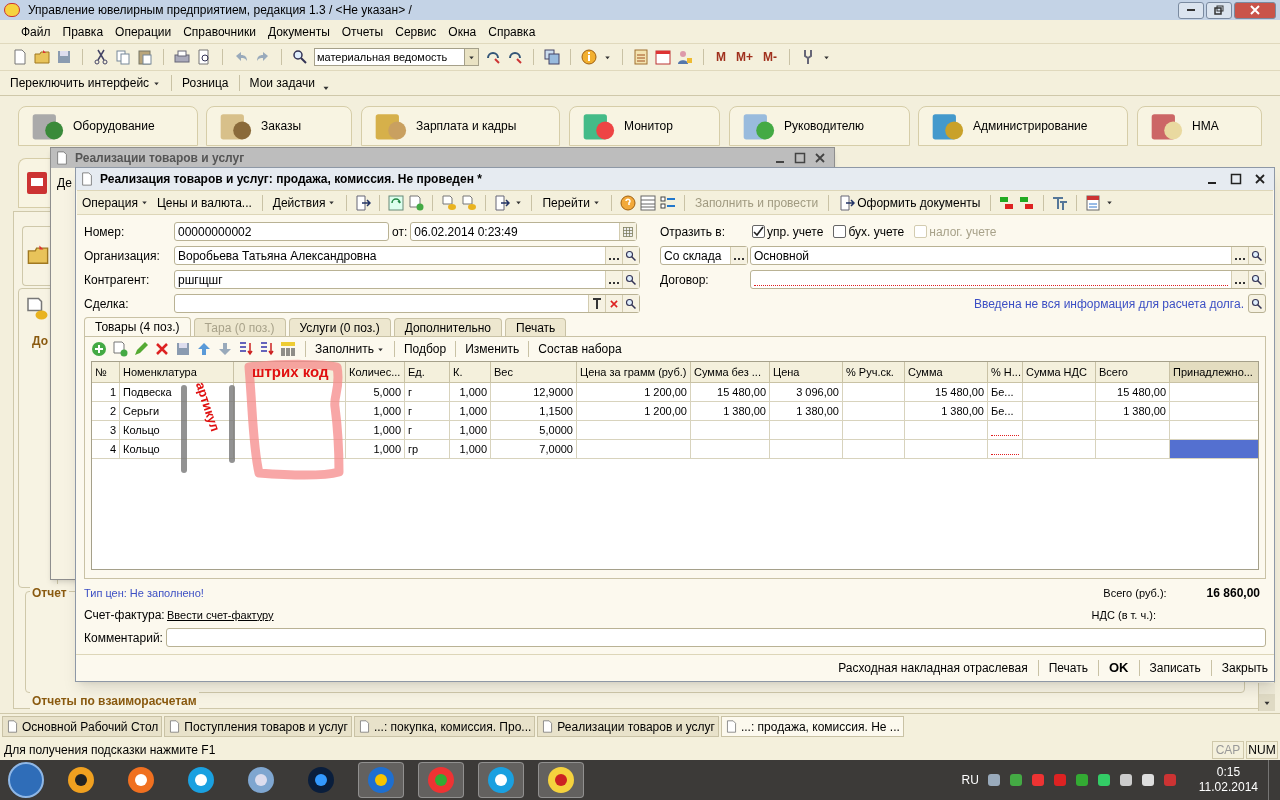 This screenshot has width=1280, height=800. What do you see at coordinates (462, 31) in the screenshot?
I see `menu-item: Окна` at bounding box center [462, 31].